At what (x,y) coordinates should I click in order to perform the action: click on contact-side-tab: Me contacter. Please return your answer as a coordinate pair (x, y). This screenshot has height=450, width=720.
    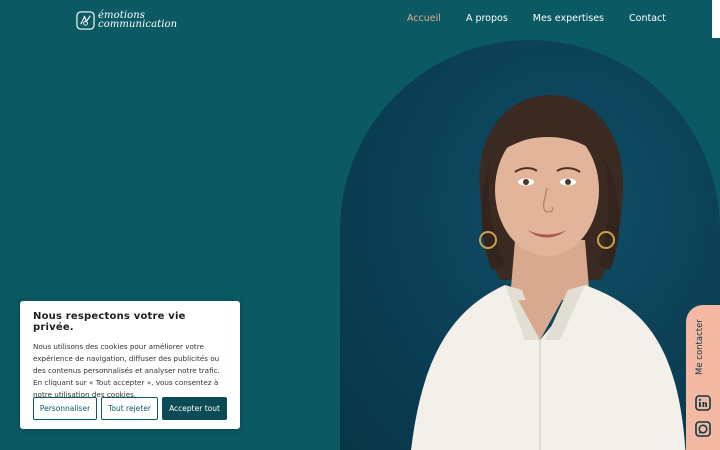
    Looking at the image, I should click on (703, 377).